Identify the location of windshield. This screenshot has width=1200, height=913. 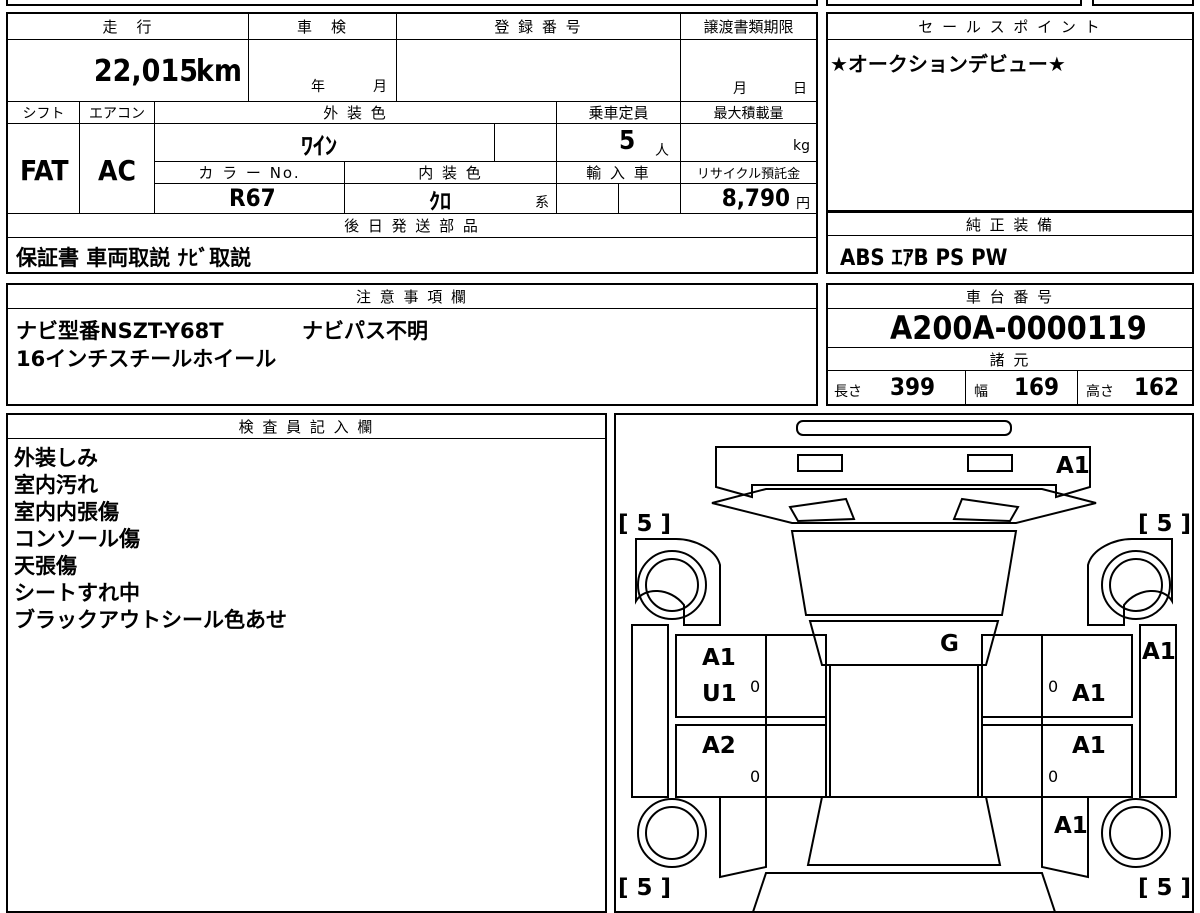
(904, 573).